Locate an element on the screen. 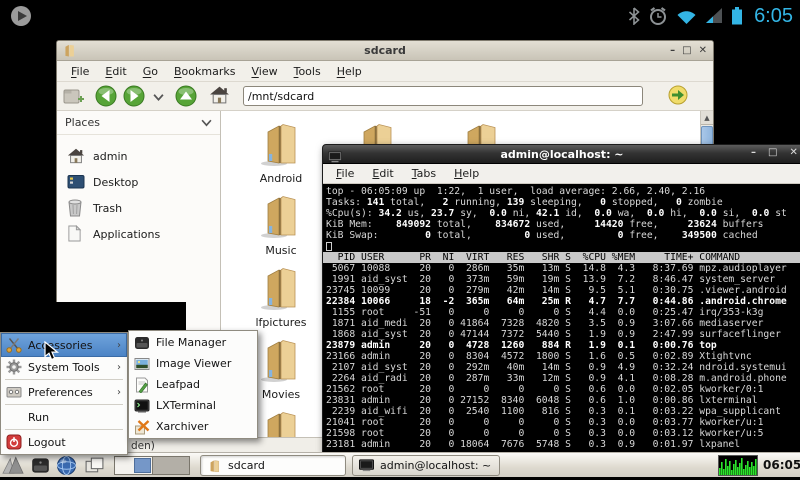 Image resolution: width=800 pixels, height=480 pixels. scroll-up-icon: ▲ is located at coordinates (707, 118).